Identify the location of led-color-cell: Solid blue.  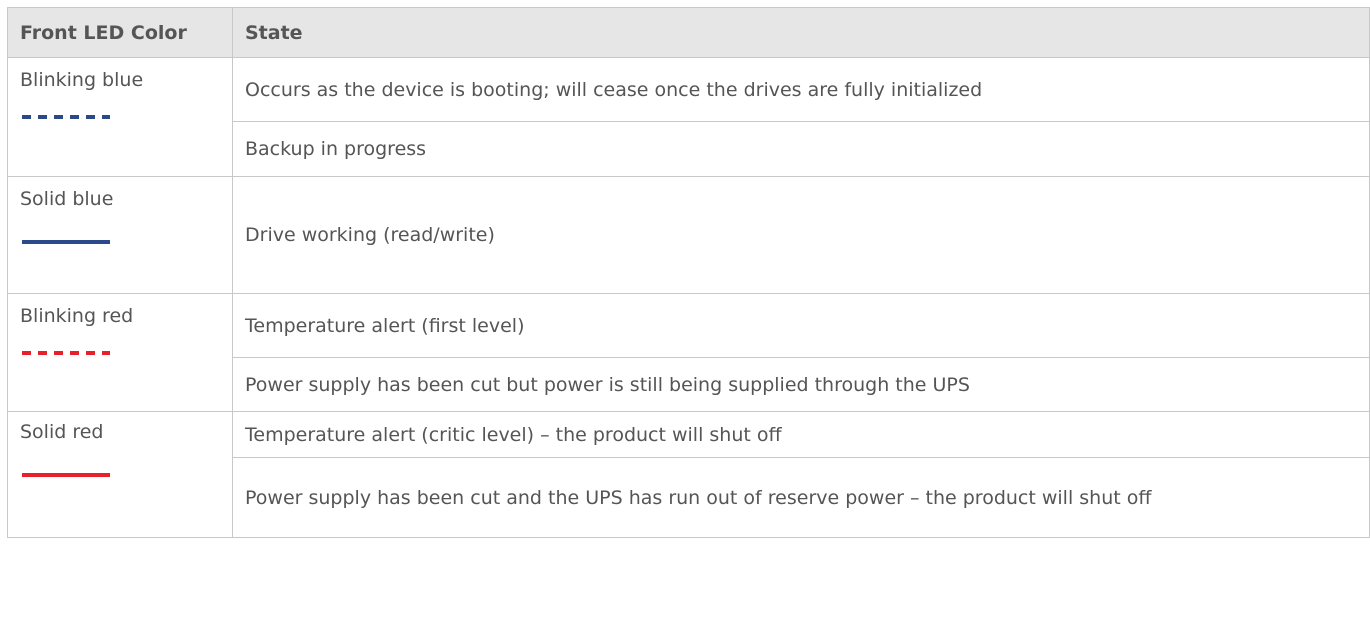
(120, 235).